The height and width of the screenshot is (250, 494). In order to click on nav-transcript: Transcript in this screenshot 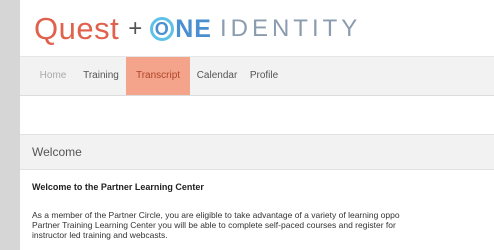, I will do `click(158, 76)`.